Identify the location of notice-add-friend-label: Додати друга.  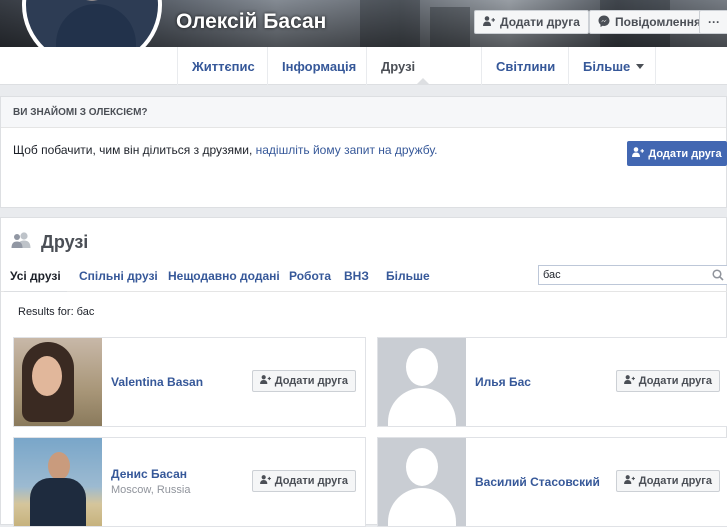
(685, 153).